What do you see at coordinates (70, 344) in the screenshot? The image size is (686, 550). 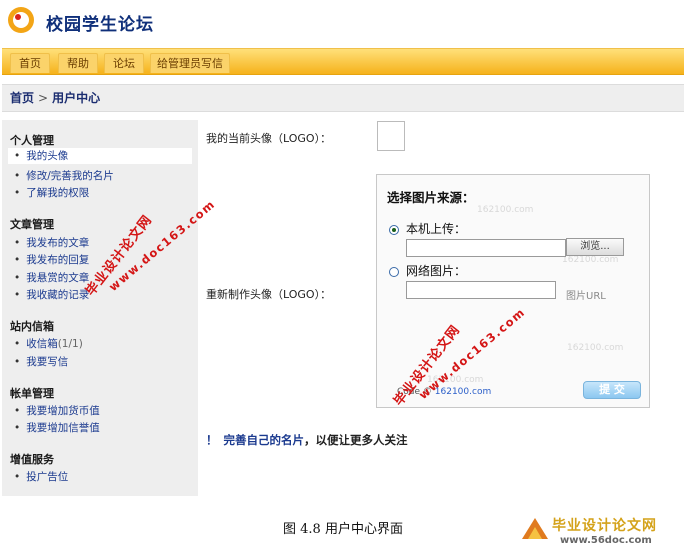 I see `inbox-count: (1/1)` at bounding box center [70, 344].